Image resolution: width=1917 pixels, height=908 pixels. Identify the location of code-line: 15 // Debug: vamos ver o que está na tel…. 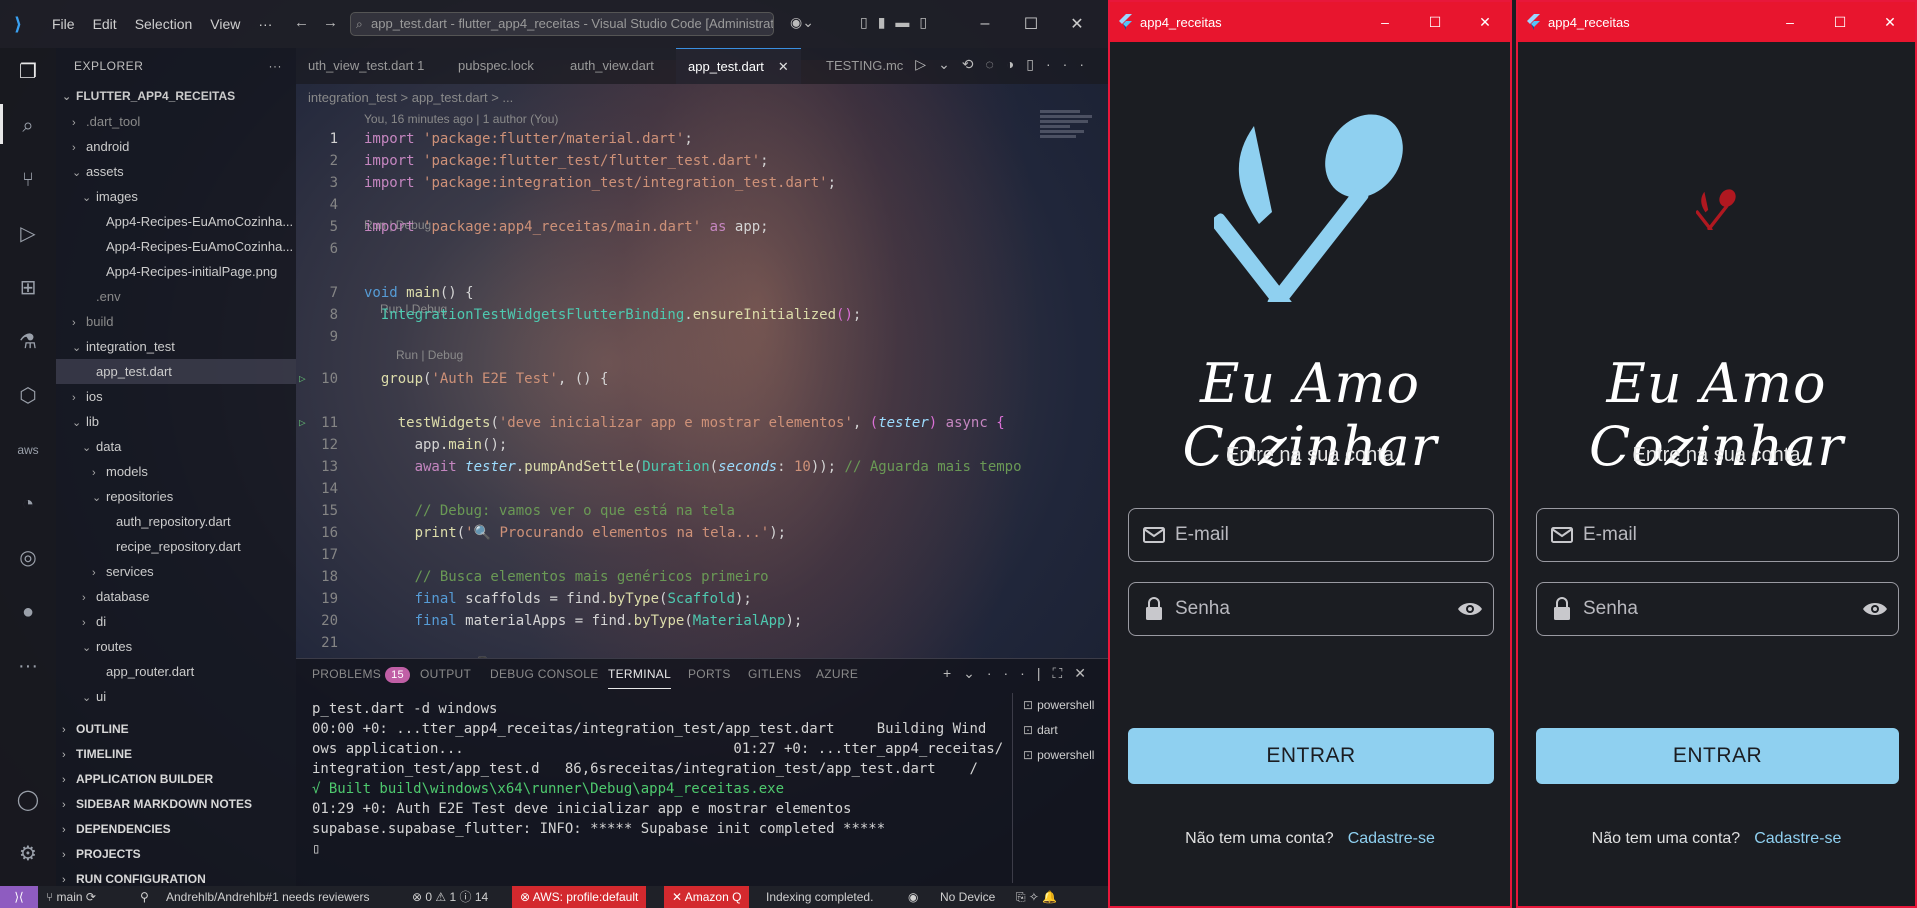
(702, 511).